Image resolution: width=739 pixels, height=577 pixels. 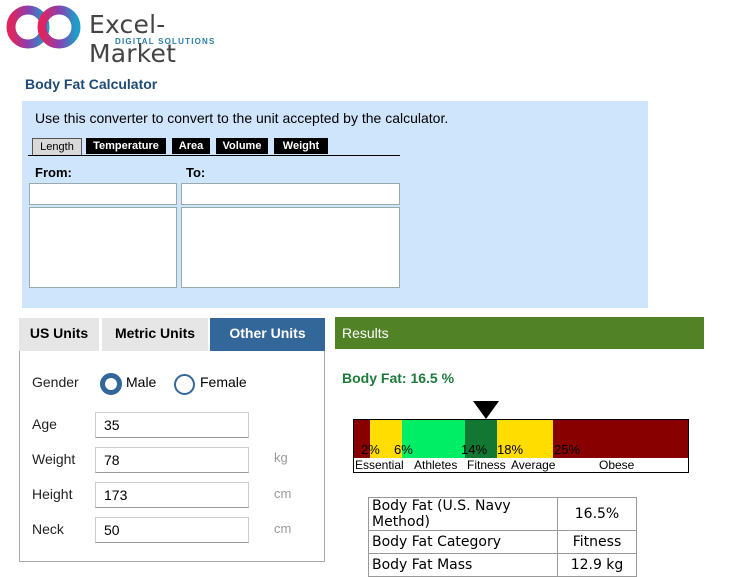 I want to click on result-value: 12.9 kg, so click(x=597, y=565).